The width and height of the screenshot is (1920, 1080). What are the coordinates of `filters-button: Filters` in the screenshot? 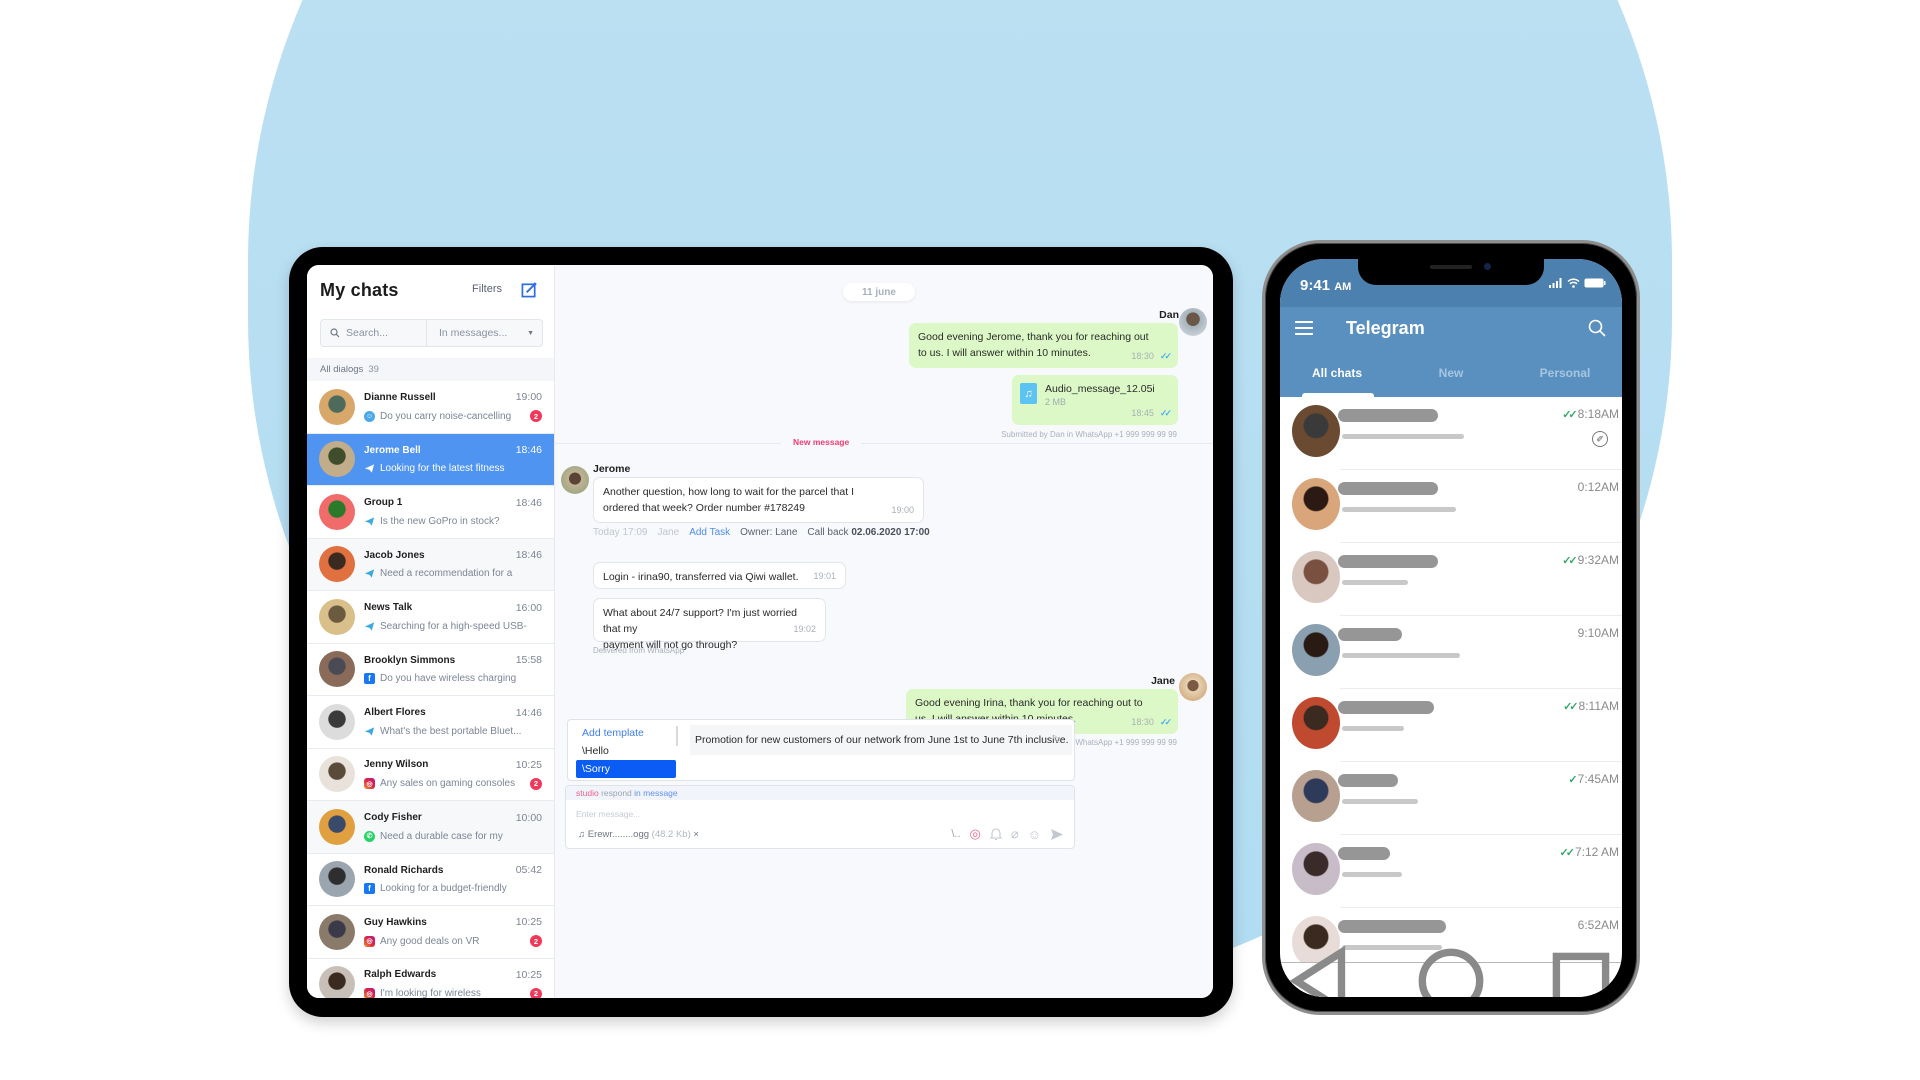 It's located at (487, 289).